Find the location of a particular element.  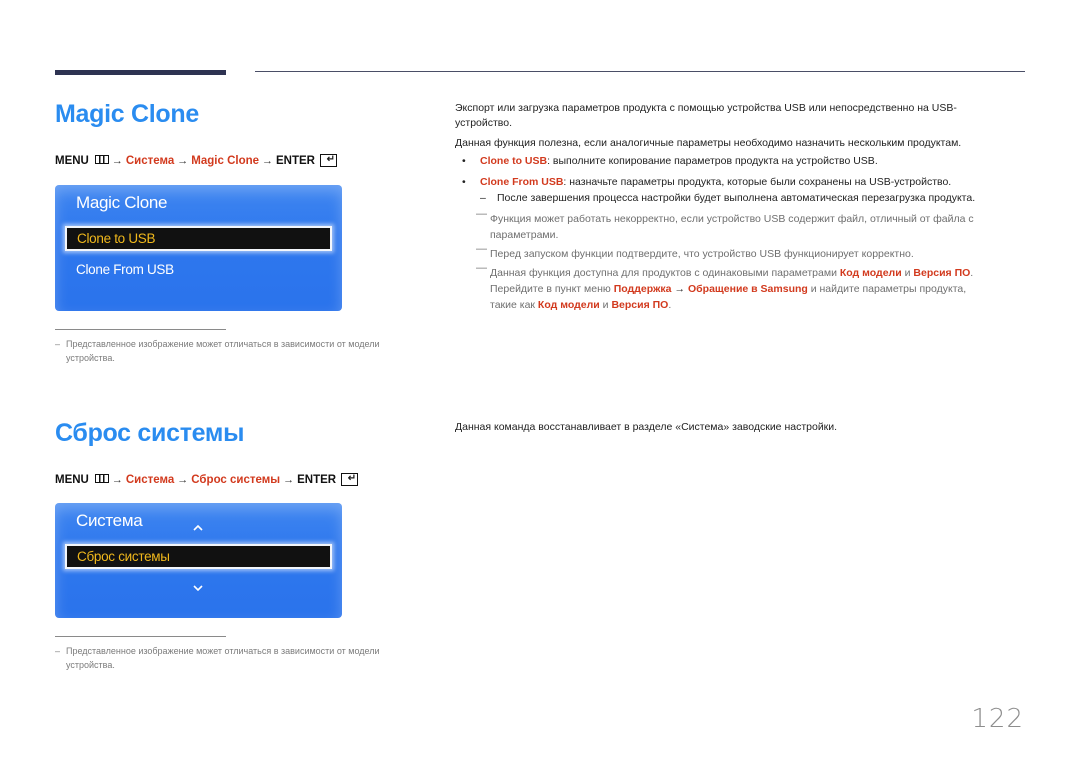

menu-step-system-reset: Сброс системы is located at coordinates (236, 479).